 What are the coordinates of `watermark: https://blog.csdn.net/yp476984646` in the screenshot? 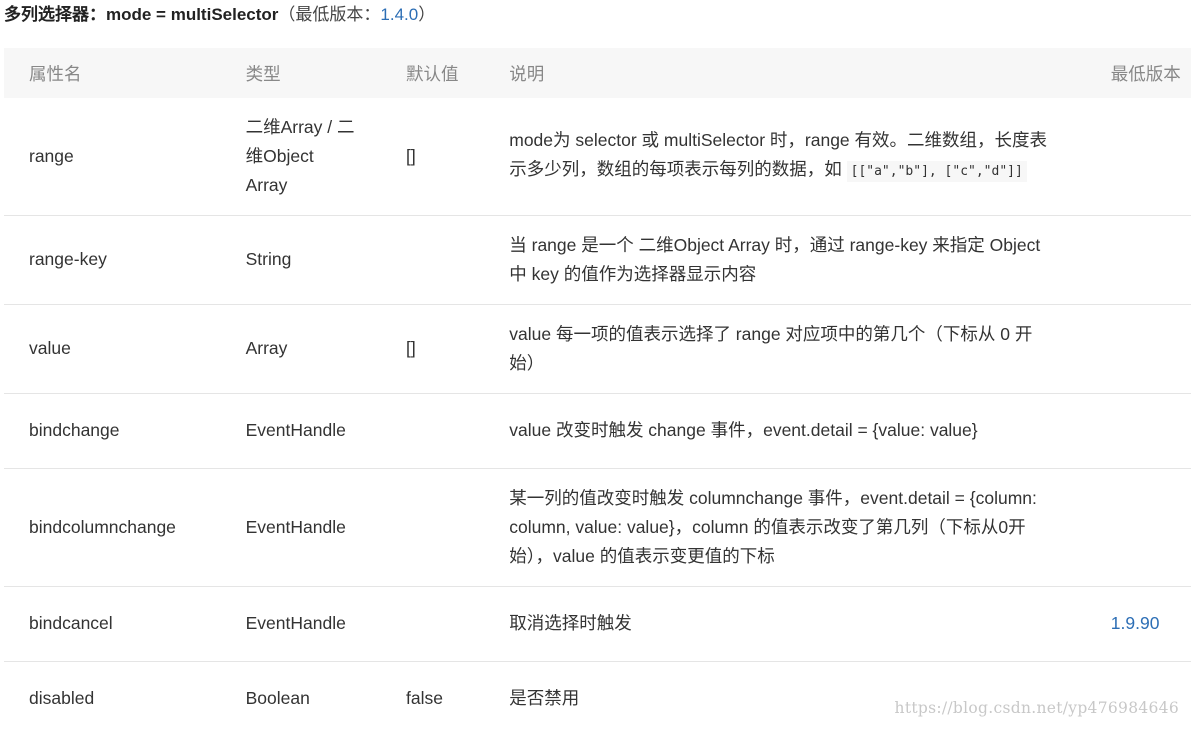 It's located at (1036, 708).